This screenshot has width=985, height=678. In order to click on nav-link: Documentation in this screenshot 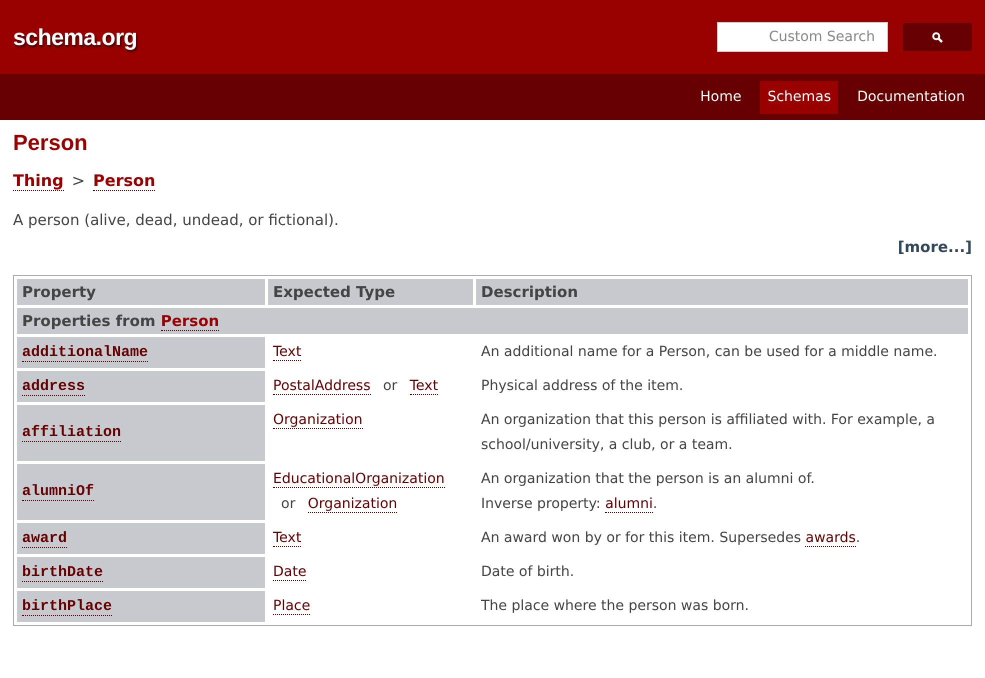, I will do `click(911, 97)`.